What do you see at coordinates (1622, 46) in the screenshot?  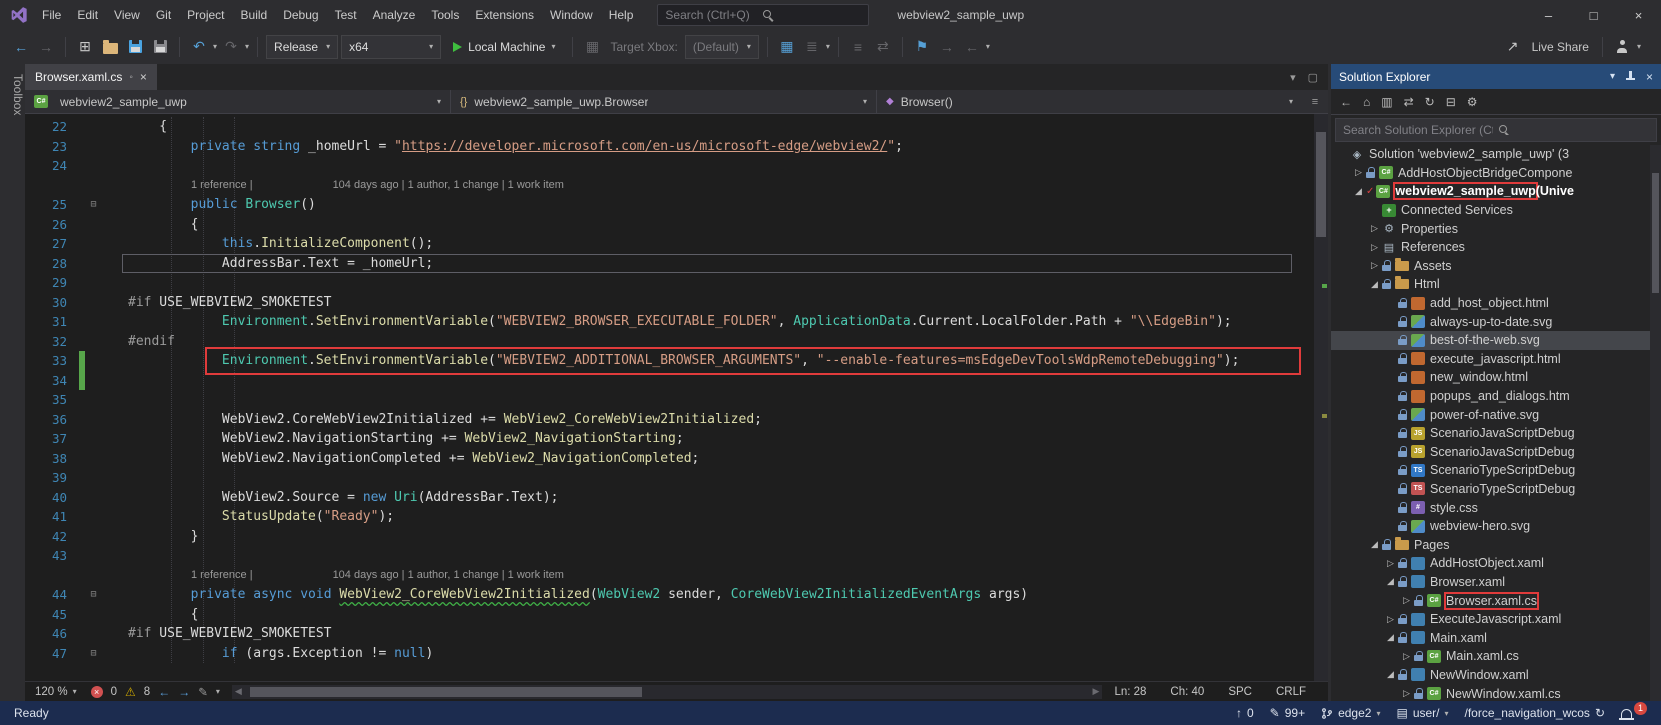 I see `account-avatar` at bounding box center [1622, 46].